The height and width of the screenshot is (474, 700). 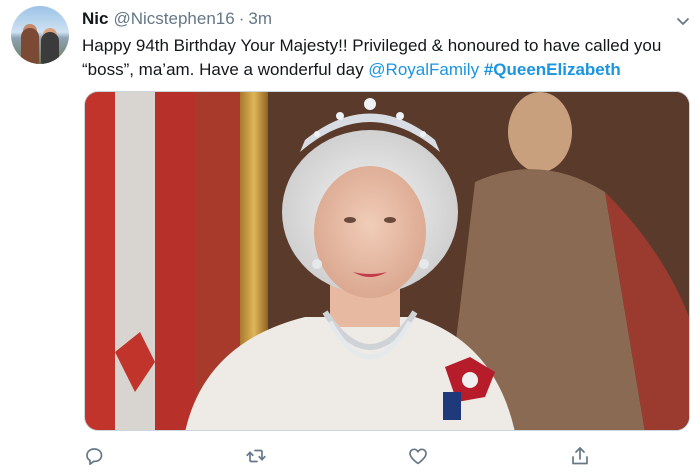 I want to click on timestamp: 3m, so click(x=260, y=18).